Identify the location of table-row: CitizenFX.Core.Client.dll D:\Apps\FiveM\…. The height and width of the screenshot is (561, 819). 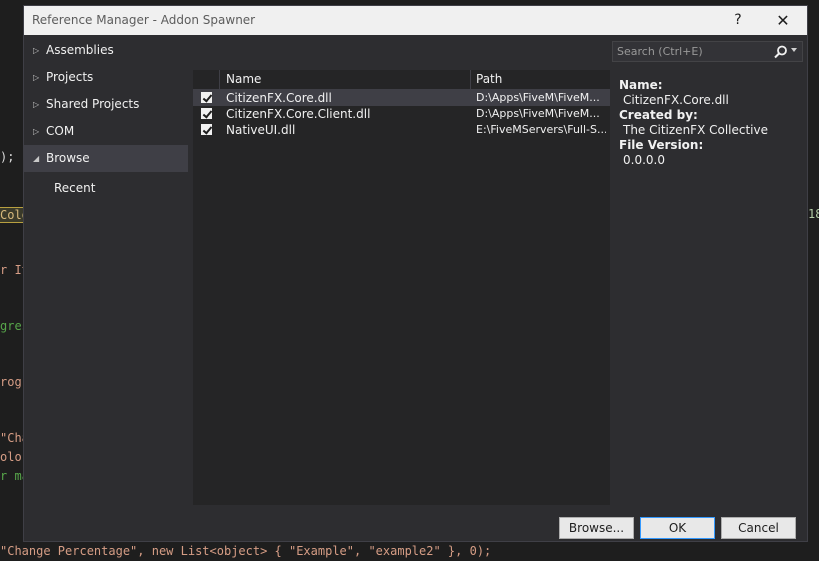
(401, 114).